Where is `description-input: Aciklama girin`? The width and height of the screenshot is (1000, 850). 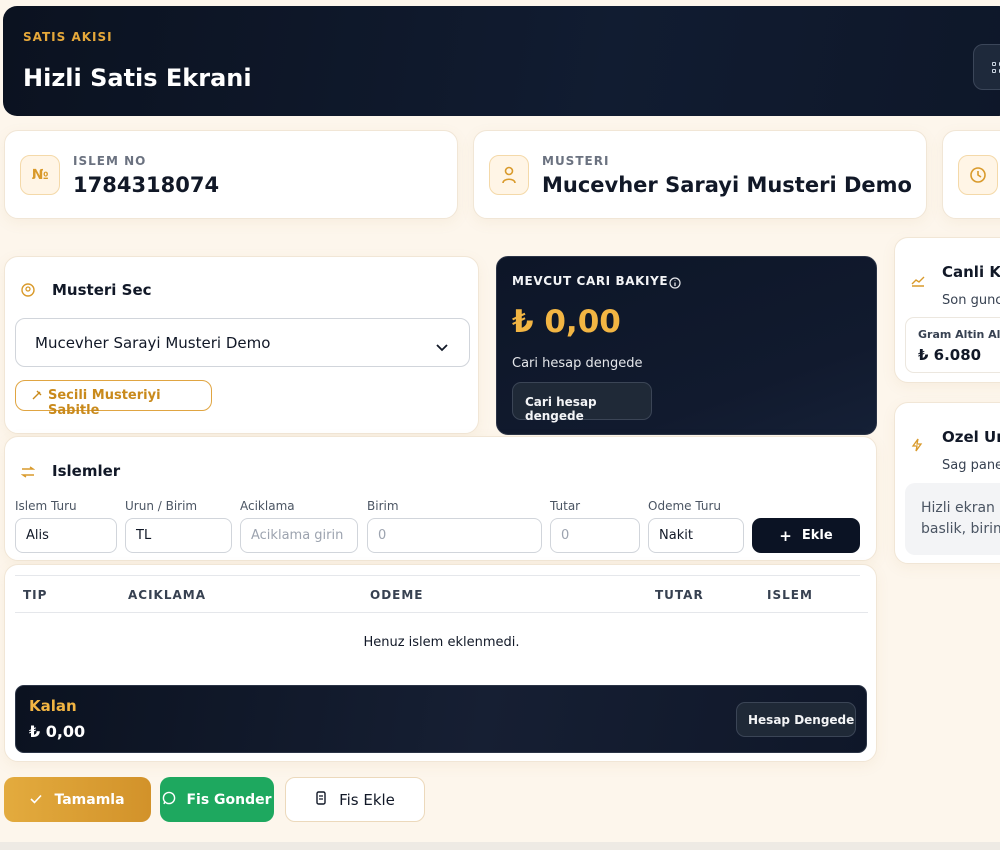 description-input: Aciklama girin is located at coordinates (299, 535).